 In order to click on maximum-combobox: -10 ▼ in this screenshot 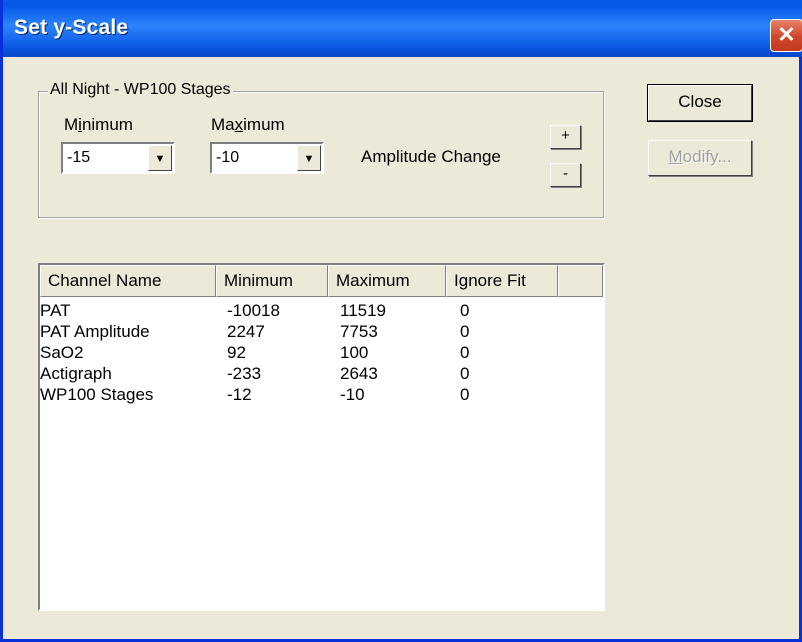, I will do `click(267, 158)`.